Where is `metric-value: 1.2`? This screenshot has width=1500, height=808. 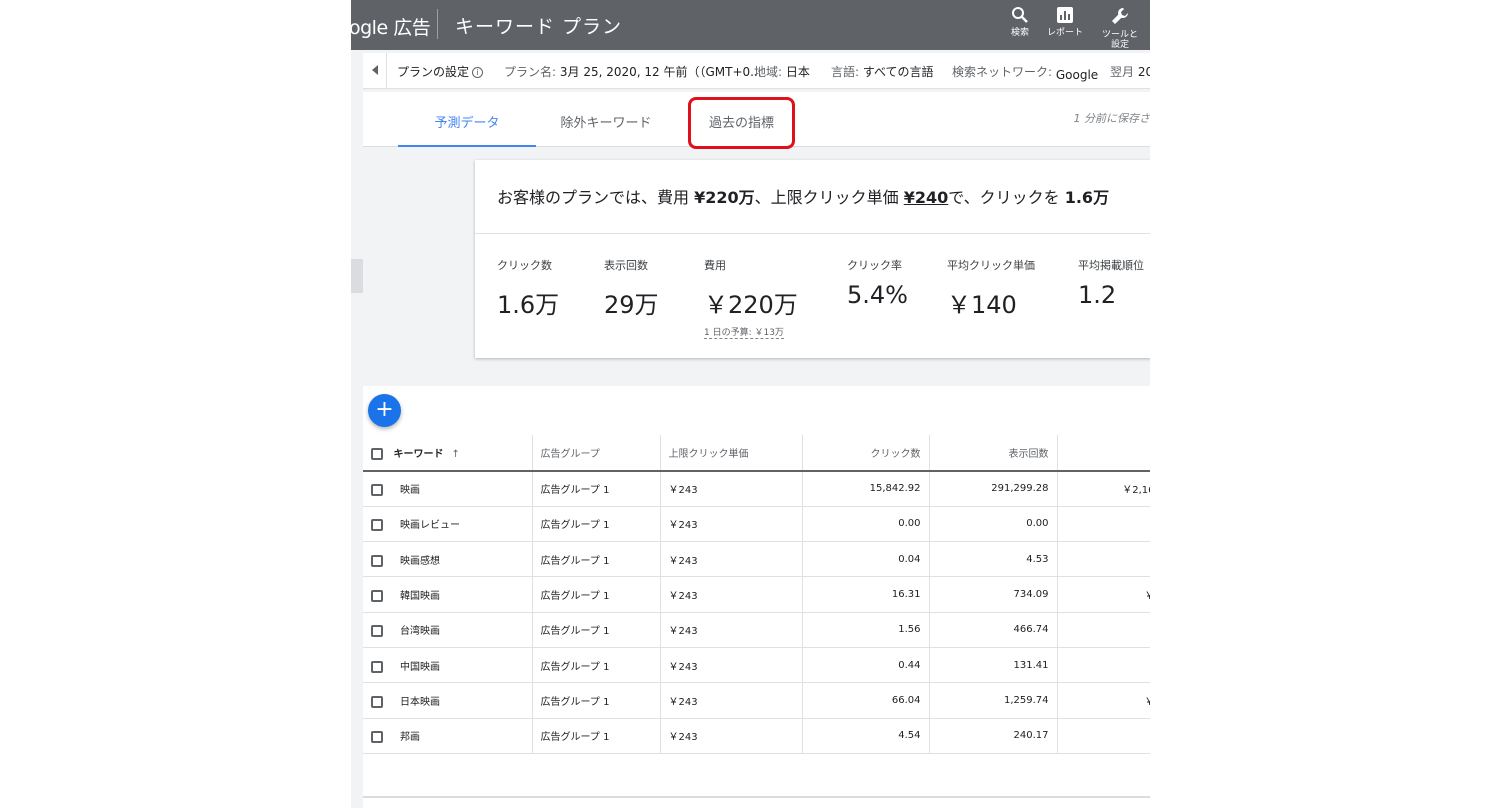
metric-value: 1.2 is located at coordinates (1097, 295).